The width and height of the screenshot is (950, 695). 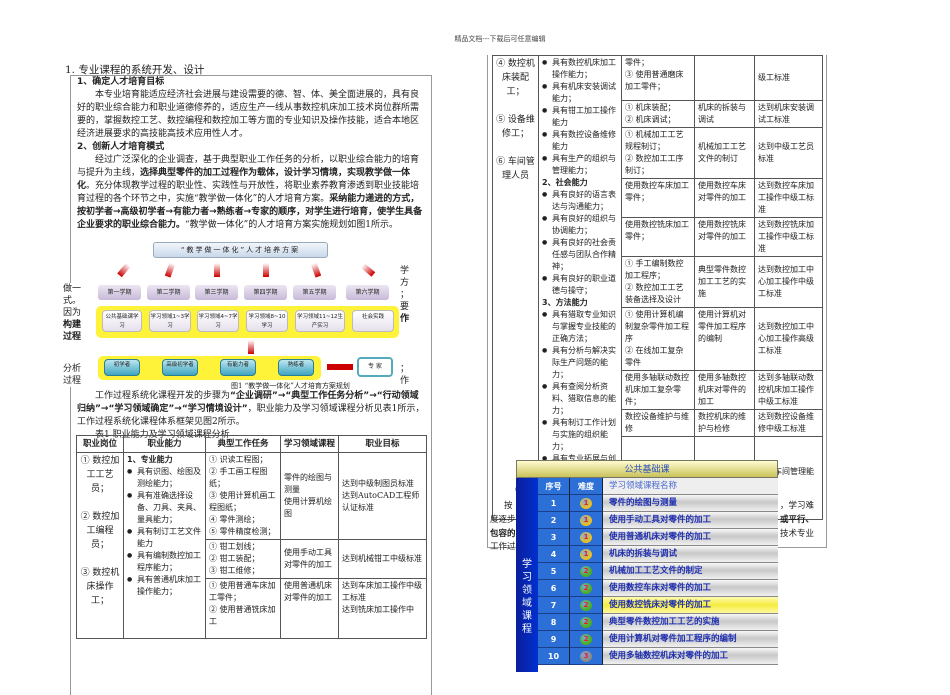 What do you see at coordinates (658, 571) in the screenshot?
I see `course-row: 5 2 机械加工工艺文件的制定` at bounding box center [658, 571].